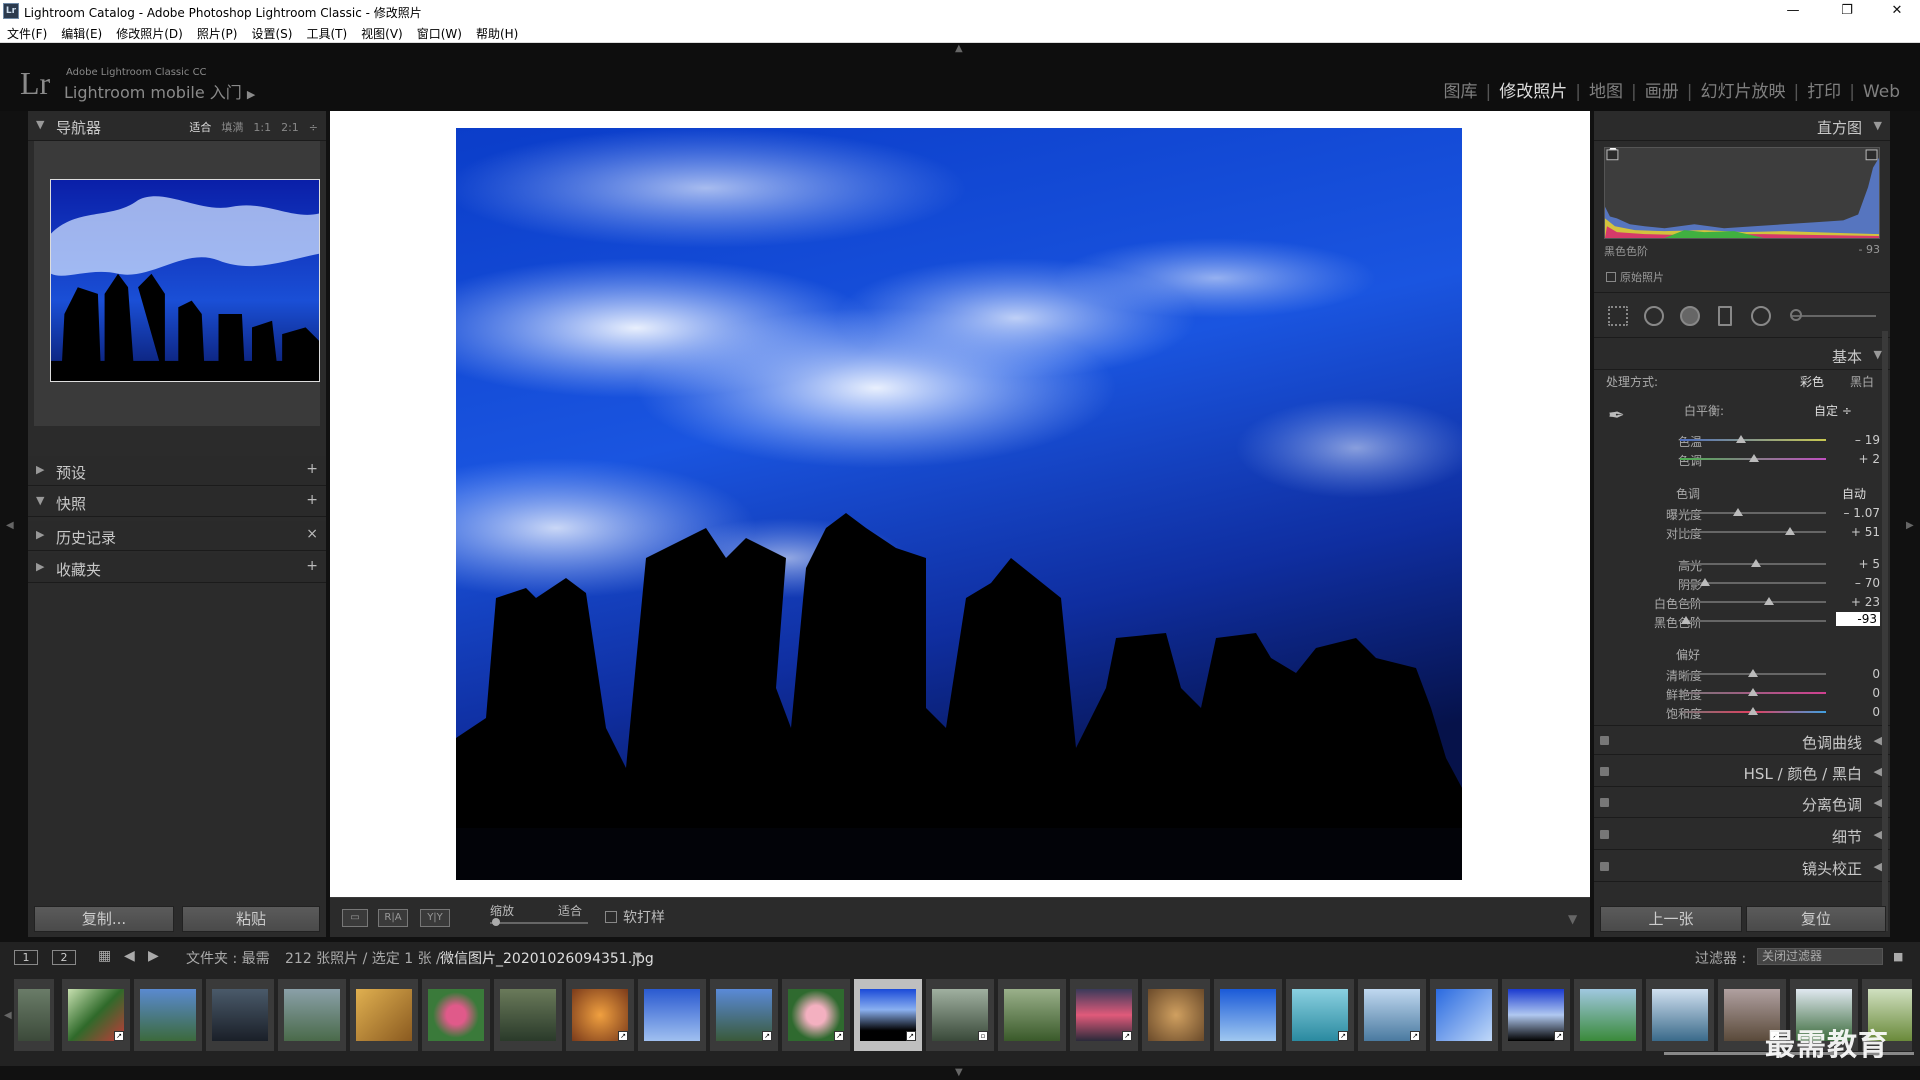  Describe the element at coordinates (1616, 415) in the screenshot. I see `white-balance-eyedropper-icon: ✒` at that location.